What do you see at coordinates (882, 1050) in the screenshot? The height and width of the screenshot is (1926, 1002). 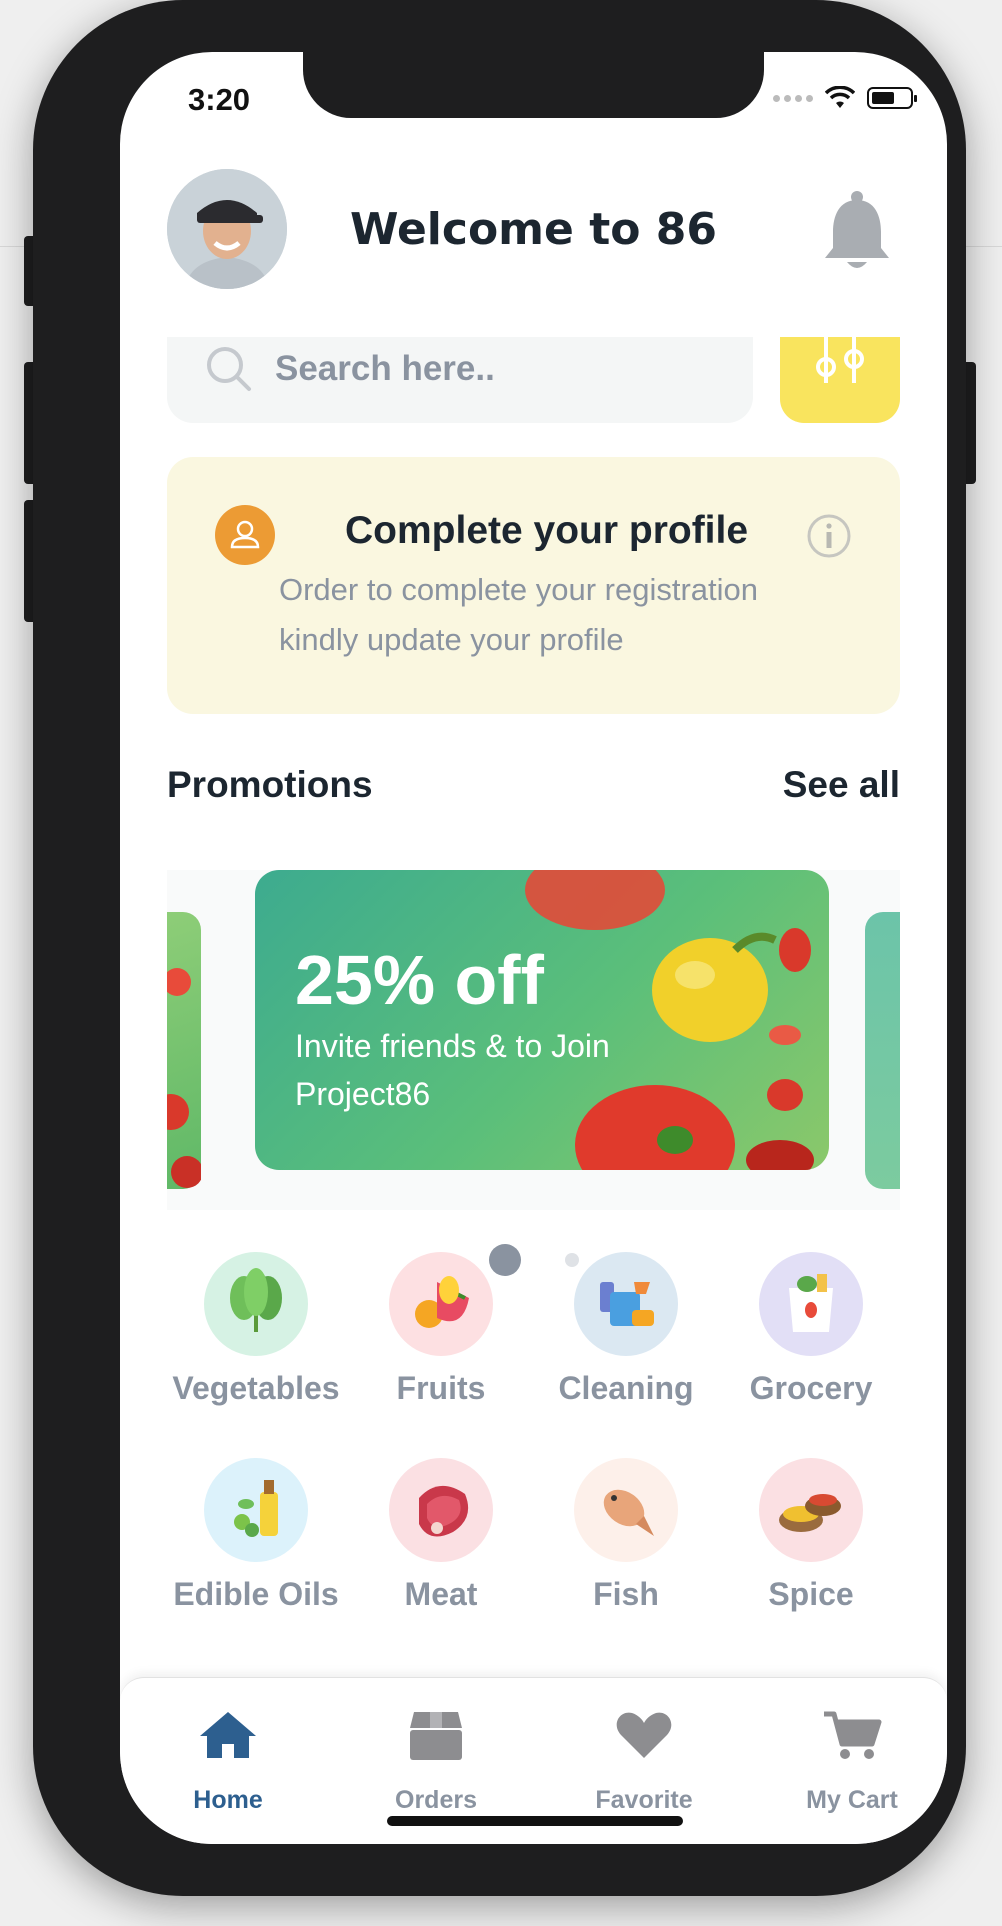 I see `promo-slide-next` at bounding box center [882, 1050].